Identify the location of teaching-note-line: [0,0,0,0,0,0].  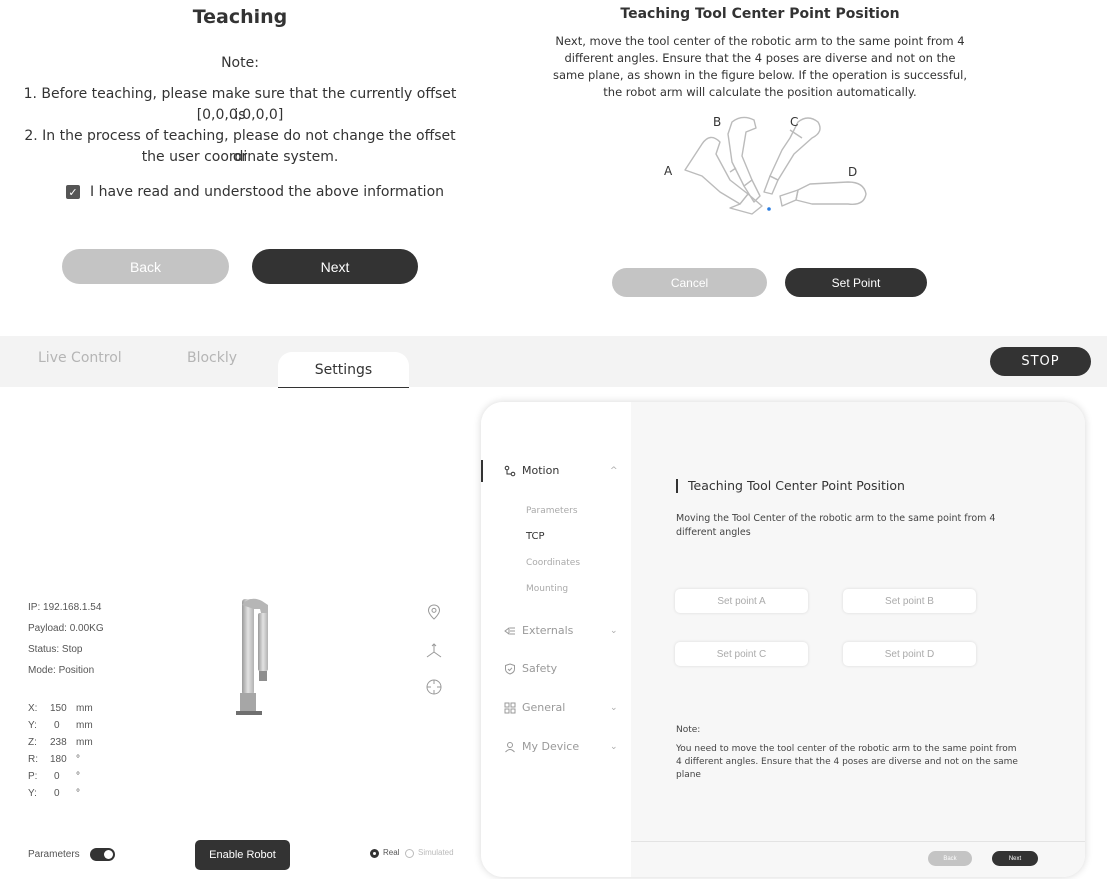
(240, 115).